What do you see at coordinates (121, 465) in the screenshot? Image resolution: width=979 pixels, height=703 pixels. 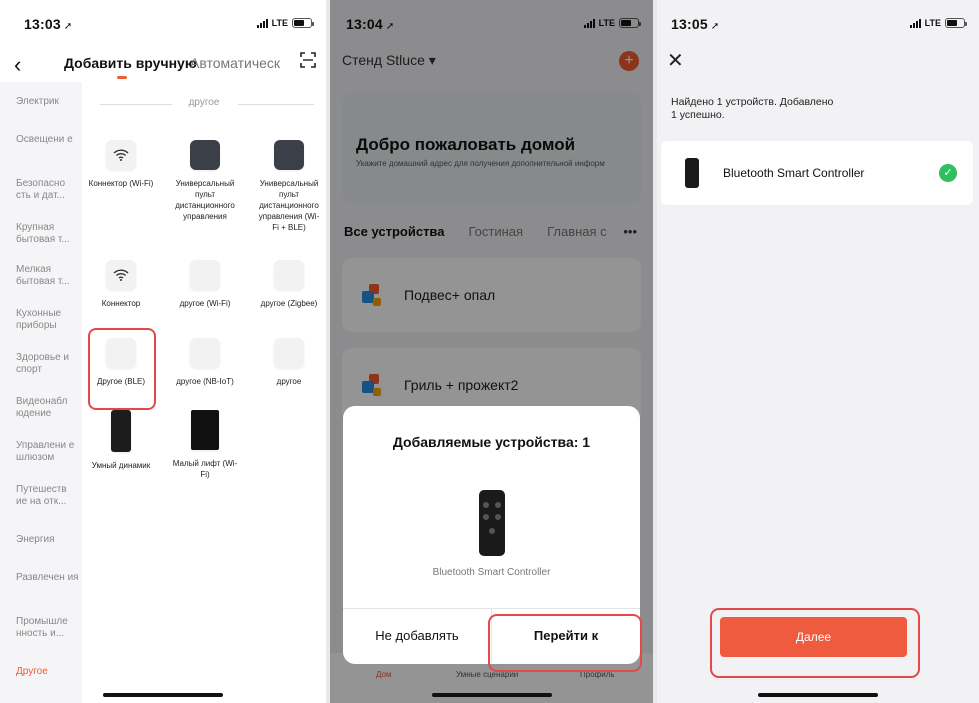 I see `device-label: Умный динамик` at bounding box center [121, 465].